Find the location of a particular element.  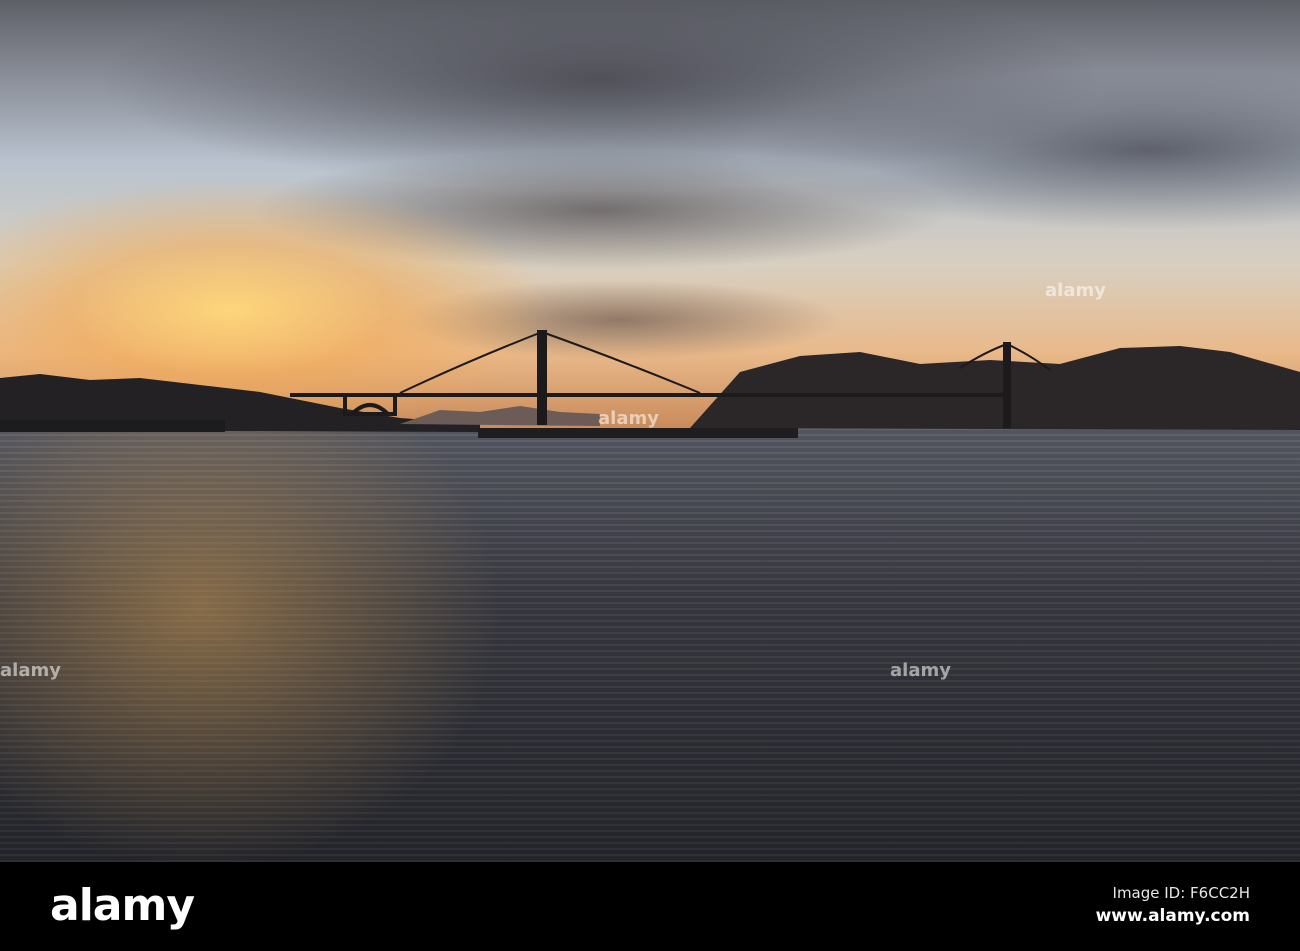

alamy-logo: alamy is located at coordinates (122, 905).